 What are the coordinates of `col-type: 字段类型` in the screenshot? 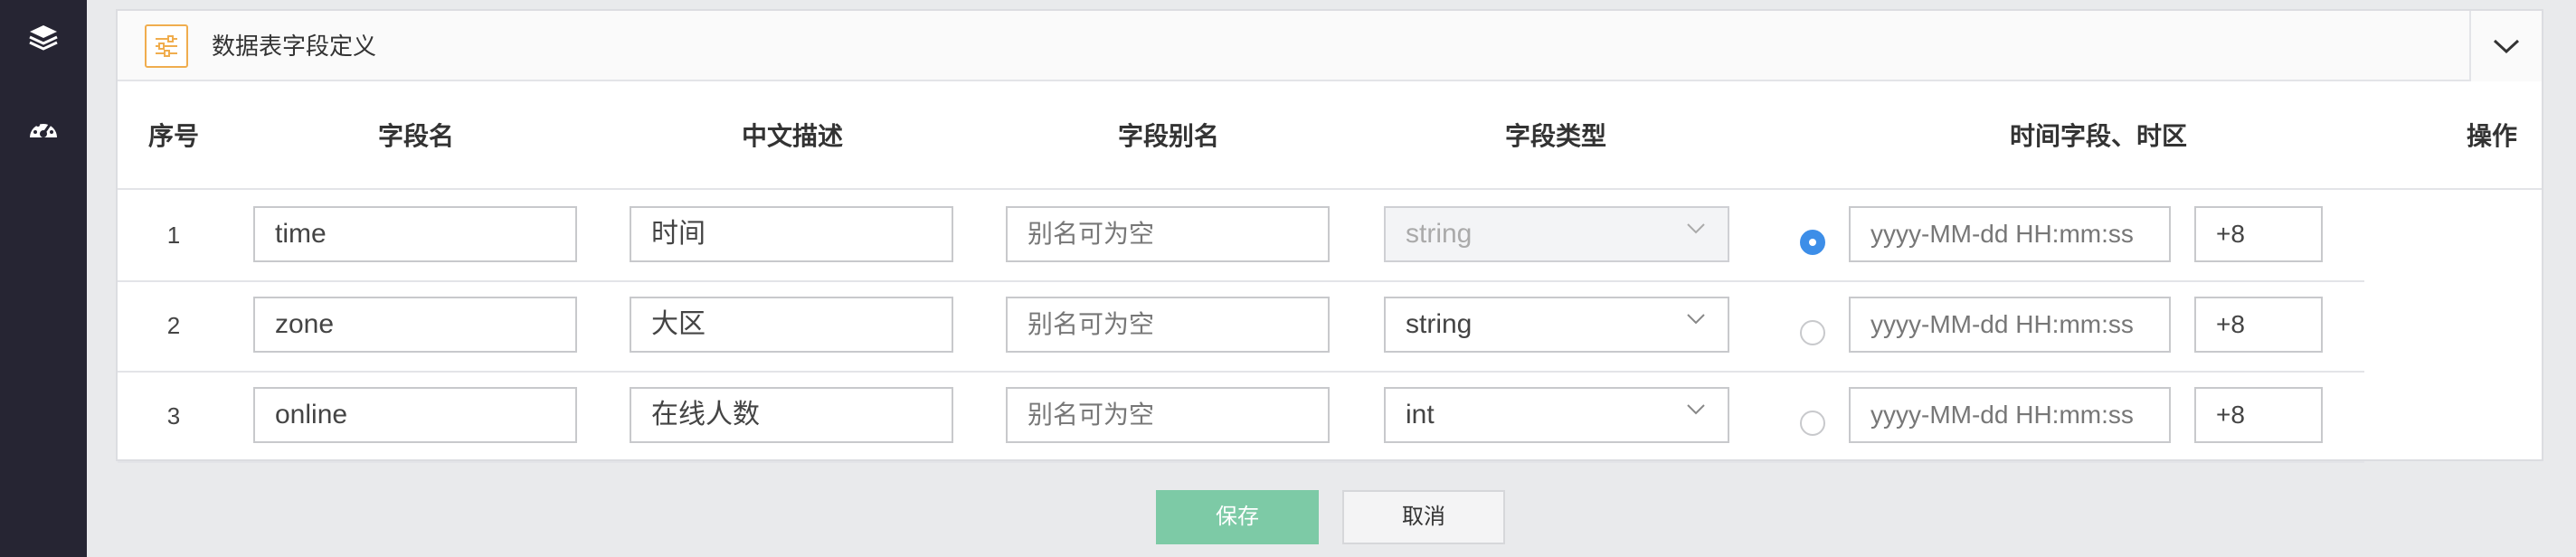 It's located at (1555, 136).